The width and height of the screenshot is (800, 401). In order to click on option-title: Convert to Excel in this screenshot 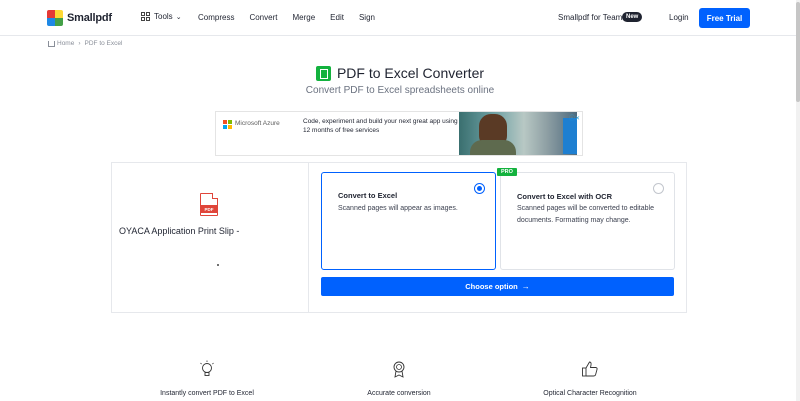, I will do `click(368, 195)`.